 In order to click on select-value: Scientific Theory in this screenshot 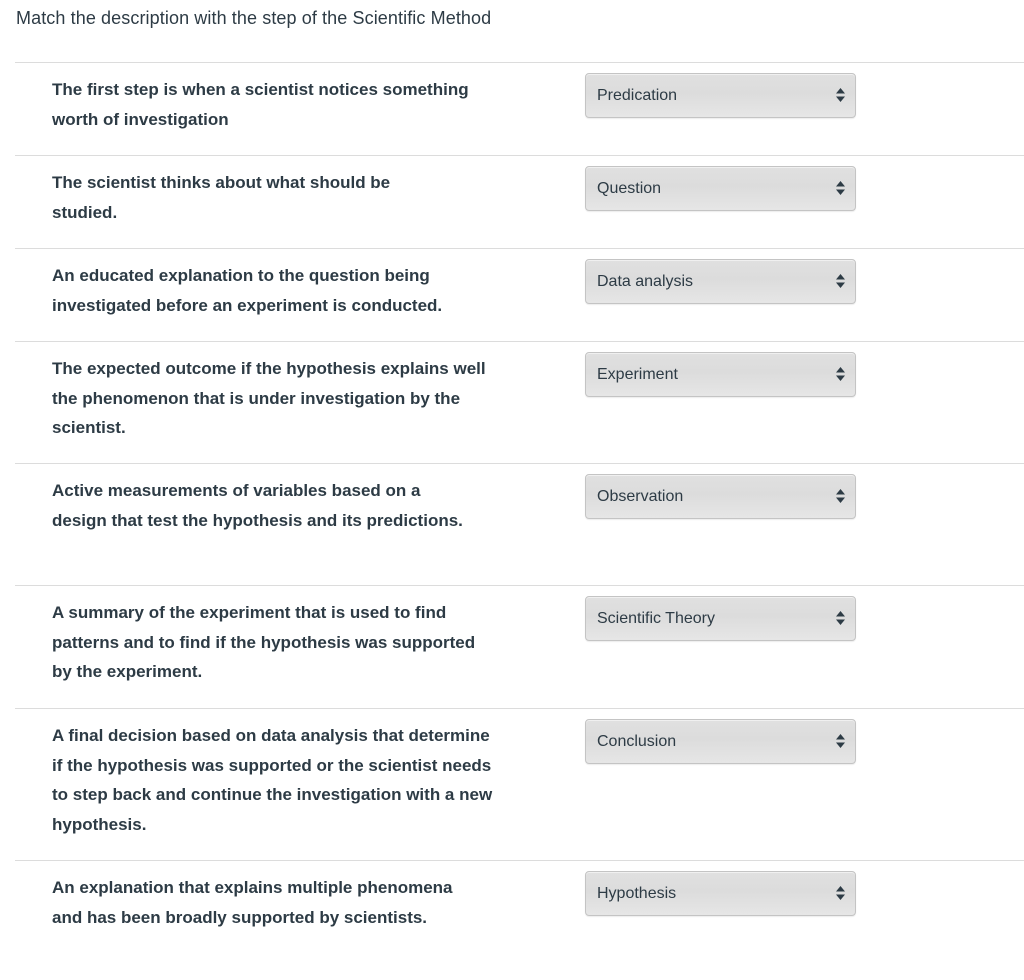, I will do `click(656, 618)`.